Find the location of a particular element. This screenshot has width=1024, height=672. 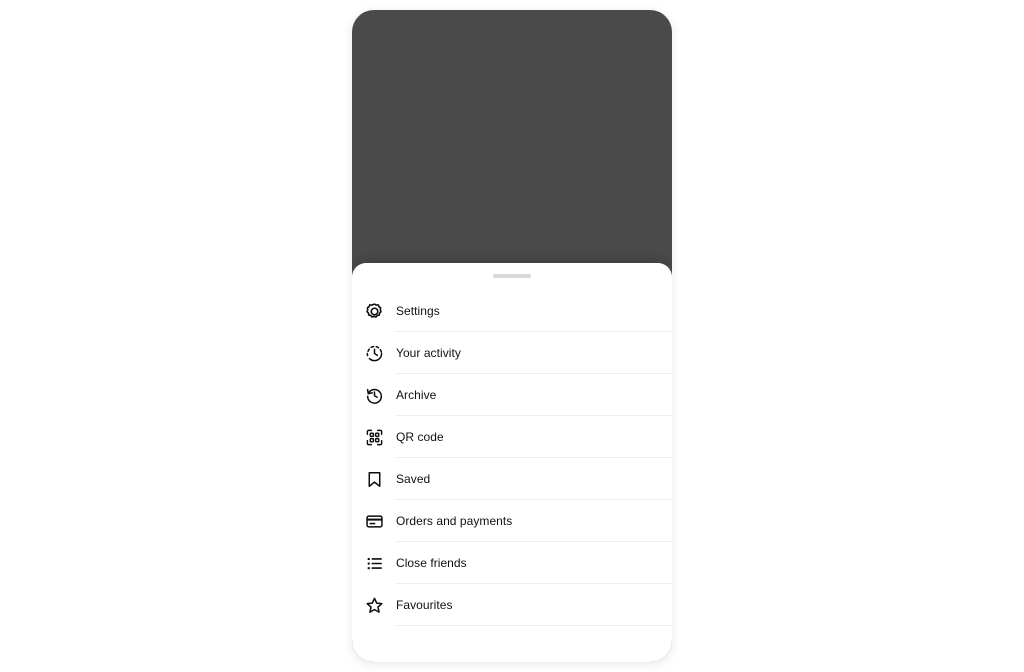

stat-posts: 6 Posts is located at coordinates (478, 100).